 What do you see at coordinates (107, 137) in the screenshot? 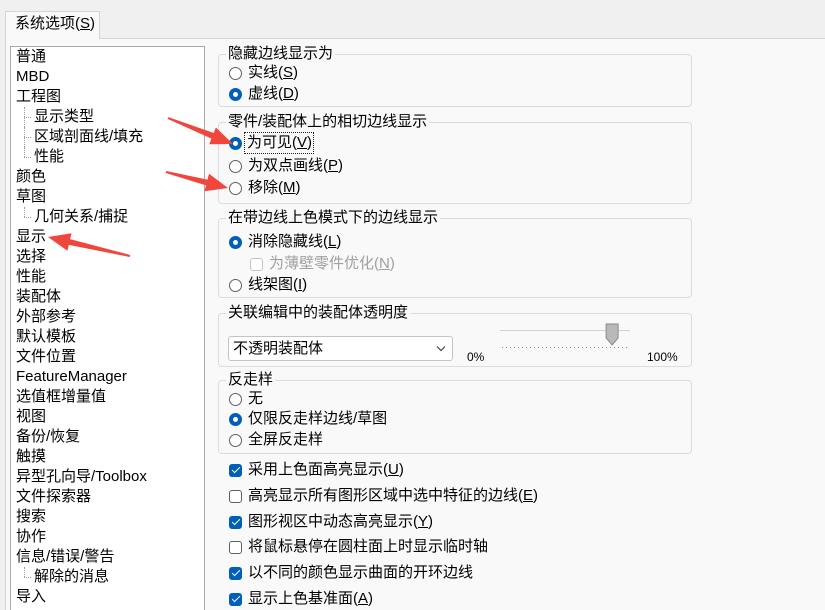
I see `tree-subitem: 区域剖面线/填充` at bounding box center [107, 137].